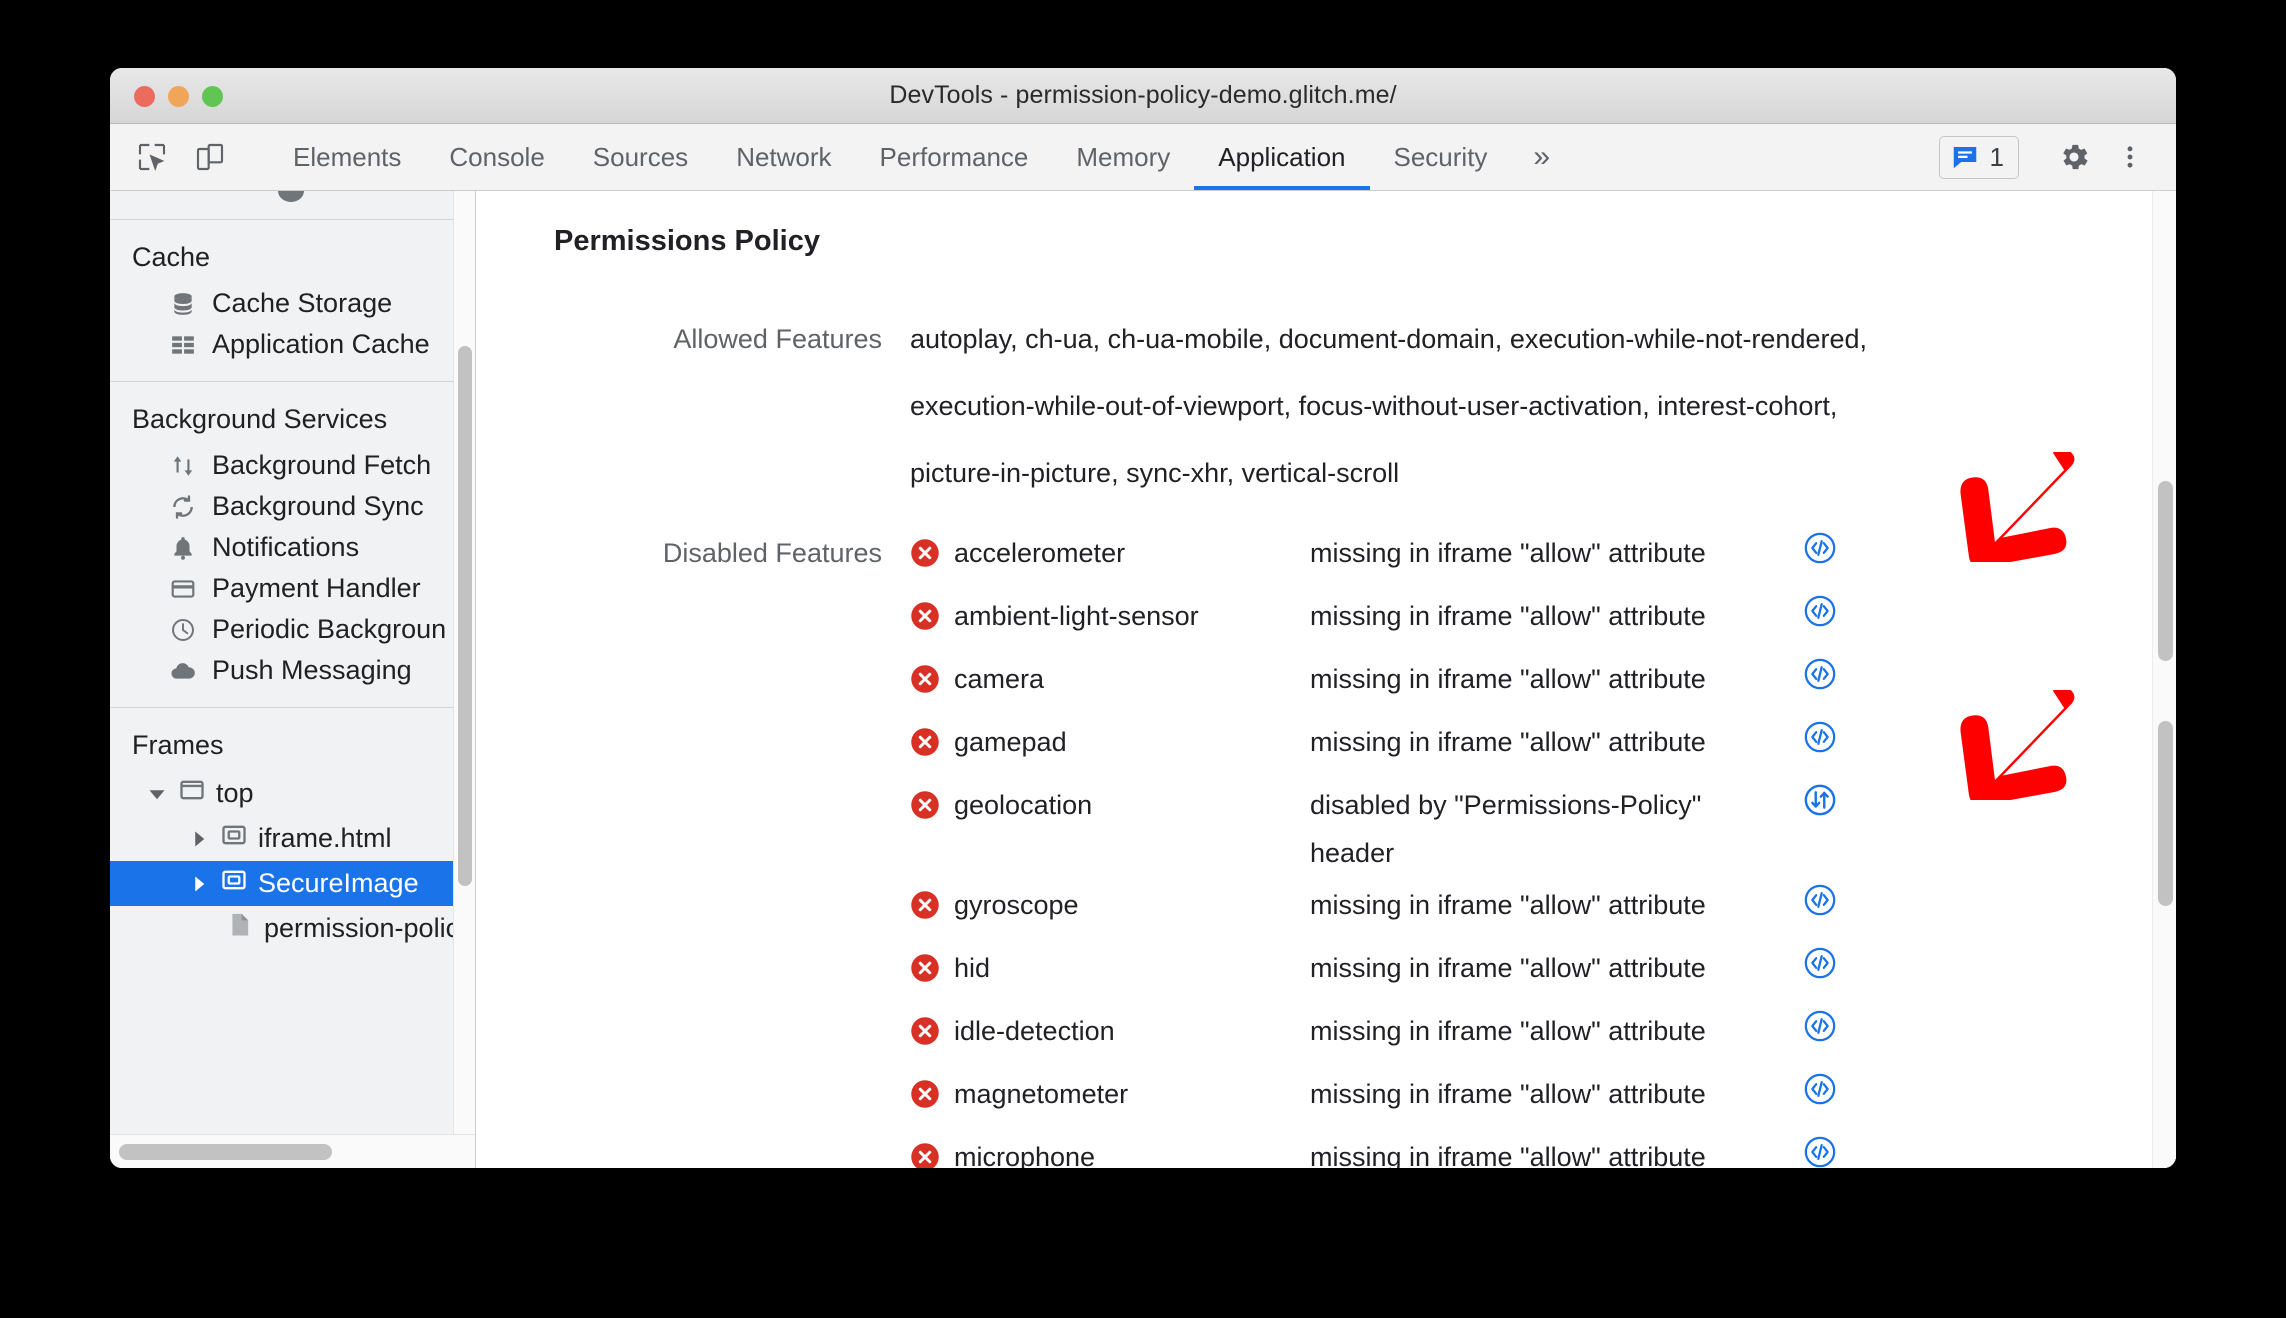 Image resolution: width=2286 pixels, height=1318 pixels. I want to click on console-messages-badge: 1, so click(1978, 157).